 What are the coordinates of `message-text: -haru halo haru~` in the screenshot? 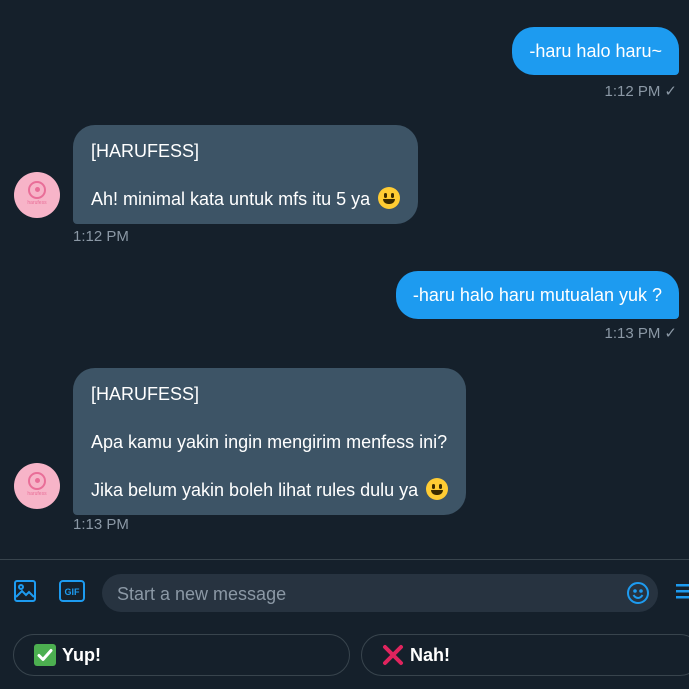 It's located at (595, 50).